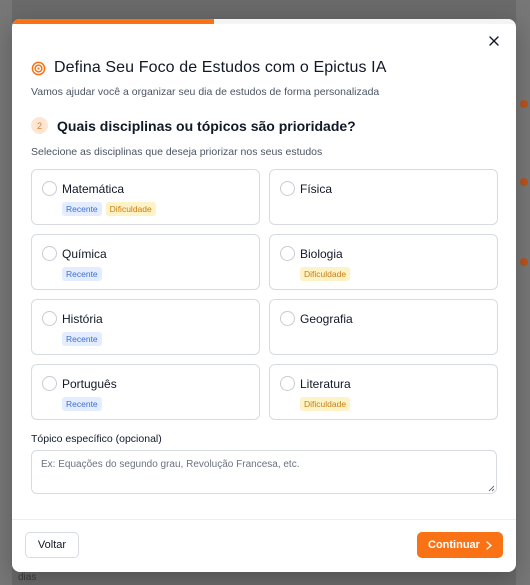 This screenshot has width=530, height=585. What do you see at coordinates (383, 262) in the screenshot?
I see `subject-card-biologia: Biologia Dificuldade` at bounding box center [383, 262].